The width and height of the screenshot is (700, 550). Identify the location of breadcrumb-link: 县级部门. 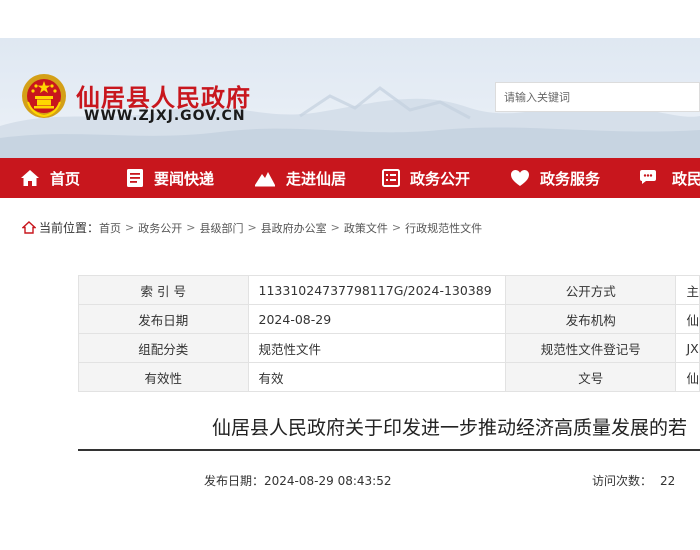
(221, 228).